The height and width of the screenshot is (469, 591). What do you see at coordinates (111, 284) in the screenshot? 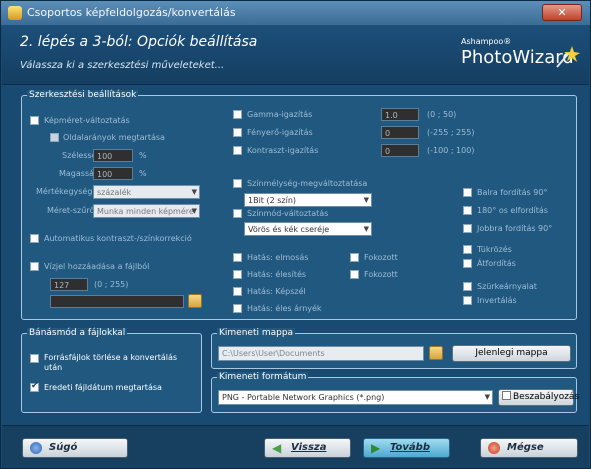
I see `watermark-range: (0 ; 255)` at bounding box center [111, 284].